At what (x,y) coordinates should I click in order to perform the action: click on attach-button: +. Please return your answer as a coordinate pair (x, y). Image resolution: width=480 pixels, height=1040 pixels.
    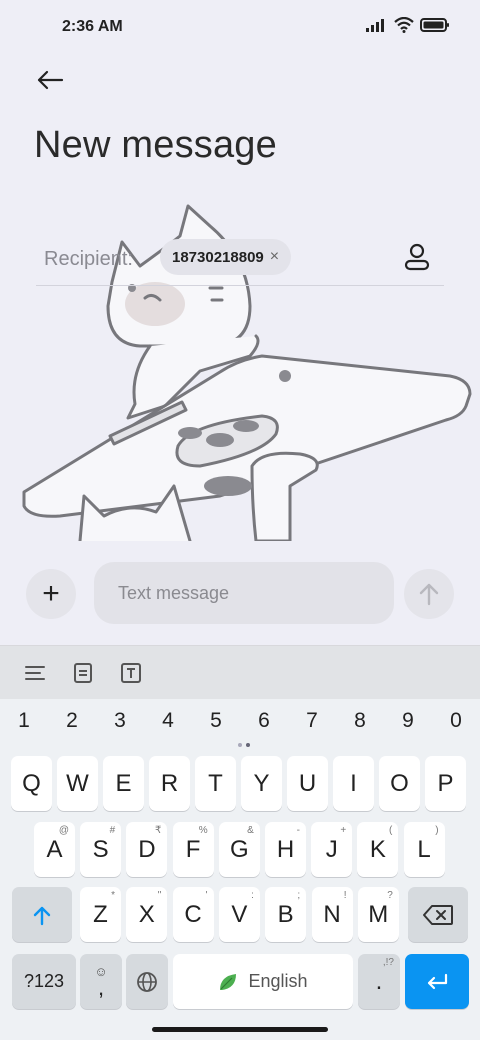
    Looking at the image, I should click on (51, 594).